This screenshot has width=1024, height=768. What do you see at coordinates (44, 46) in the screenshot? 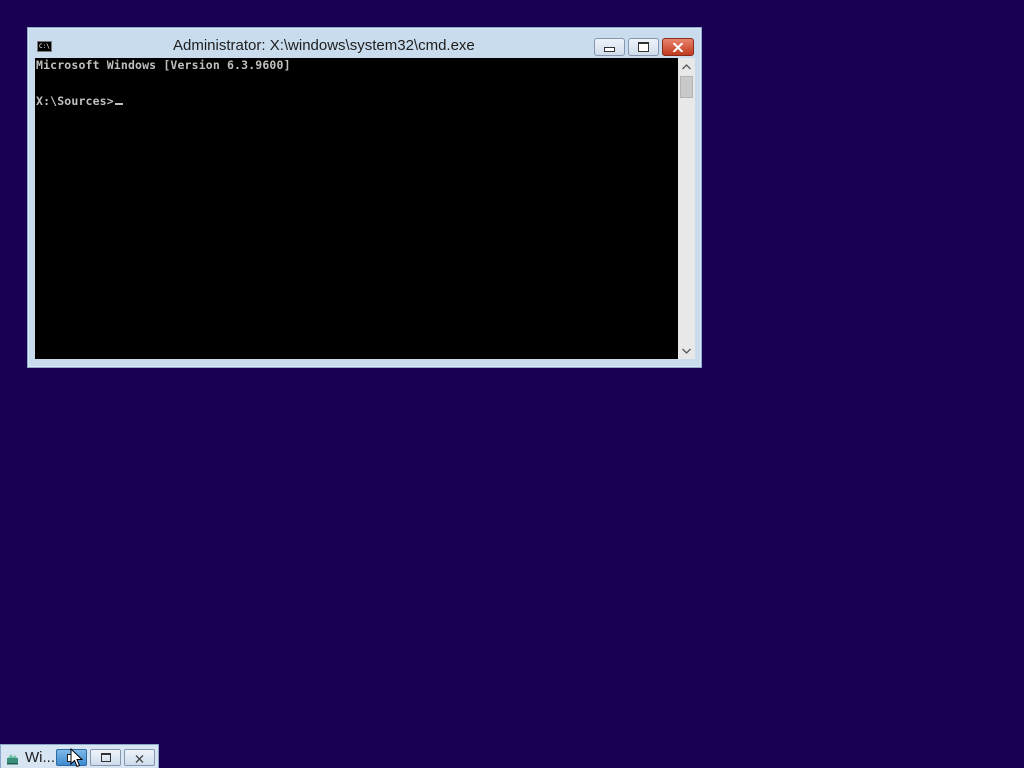
I see `cmd-icon: C:\` at bounding box center [44, 46].